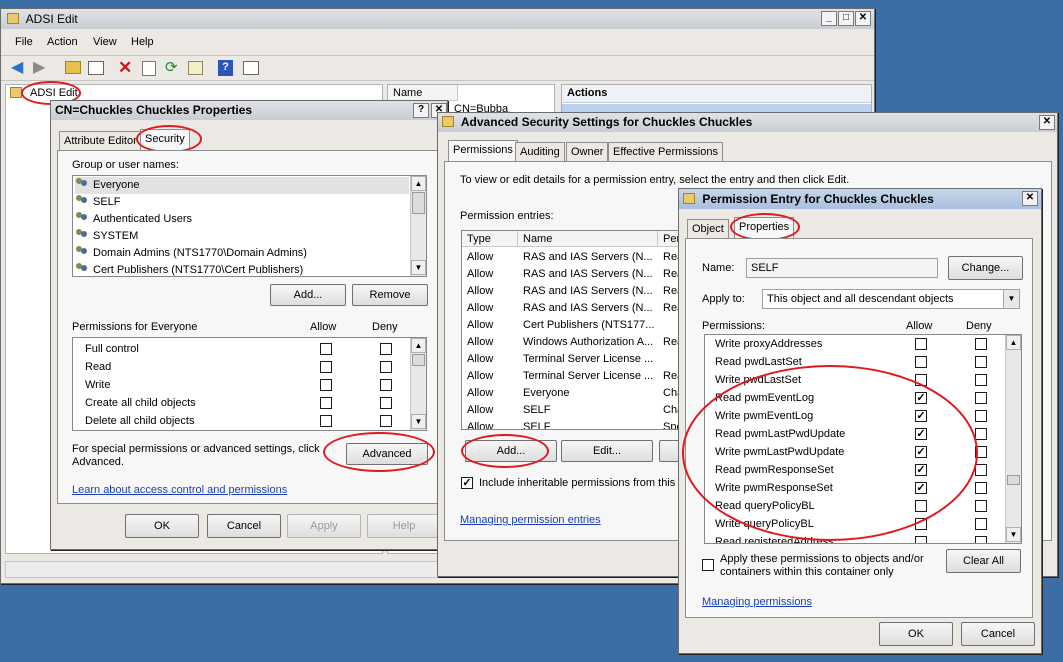  Describe the element at coordinates (1013, 439) in the screenshot. I see `entry-permissions-scrollbar: ▲ ▼` at that location.